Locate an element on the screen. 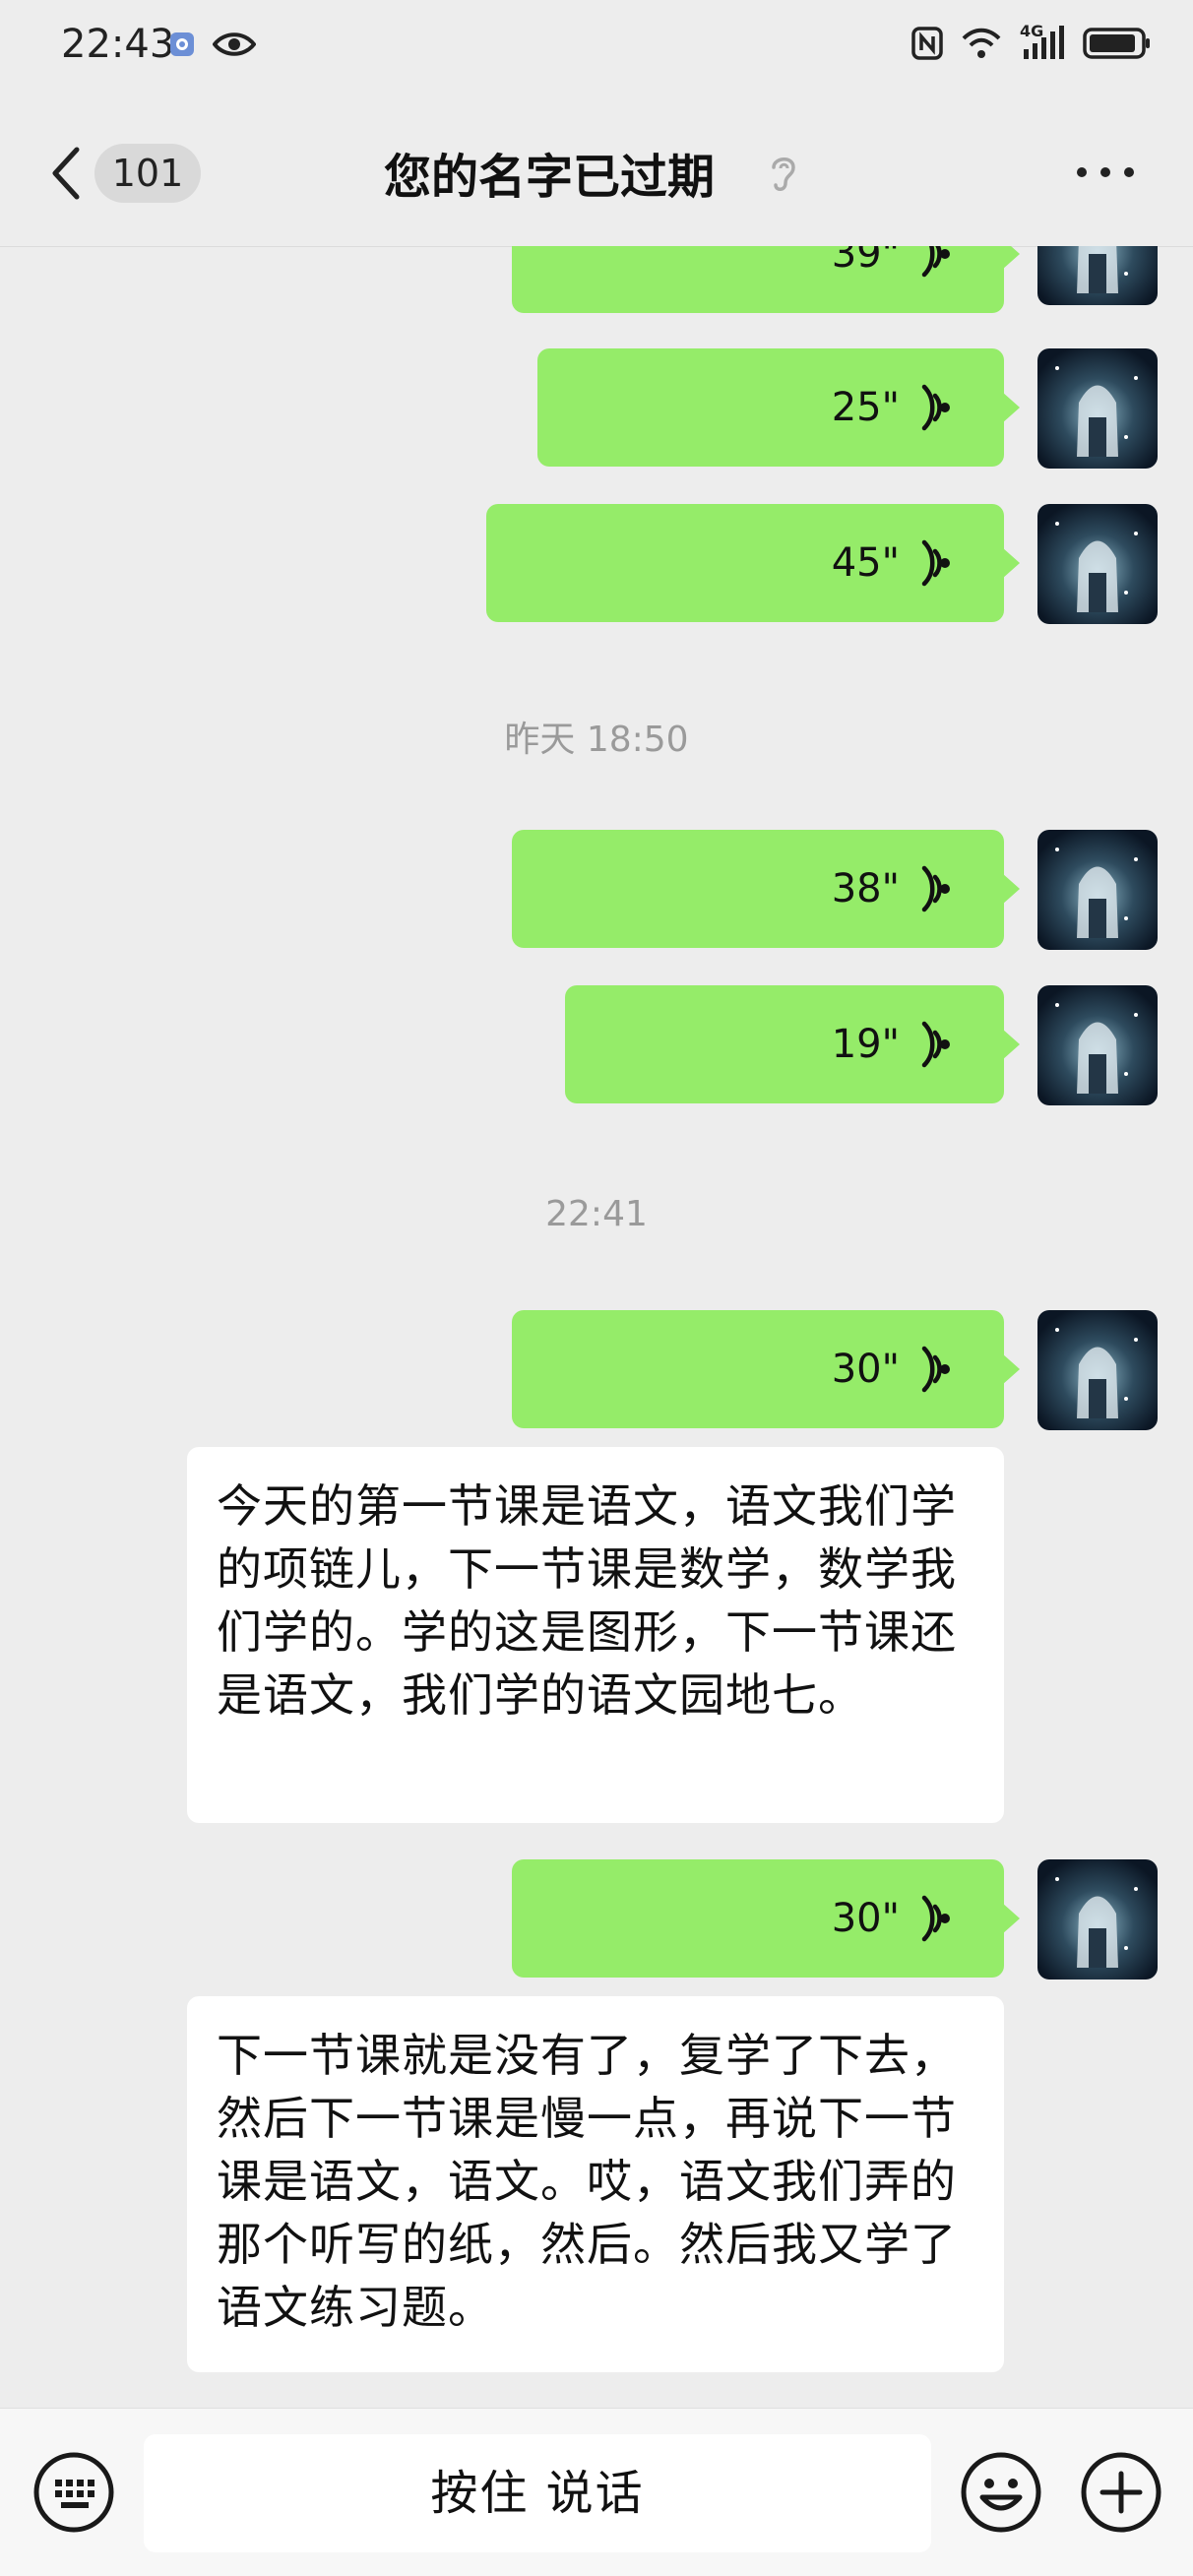 This screenshot has height=2576, width=1193. voice-message-bubble: 45" is located at coordinates (753, 563).